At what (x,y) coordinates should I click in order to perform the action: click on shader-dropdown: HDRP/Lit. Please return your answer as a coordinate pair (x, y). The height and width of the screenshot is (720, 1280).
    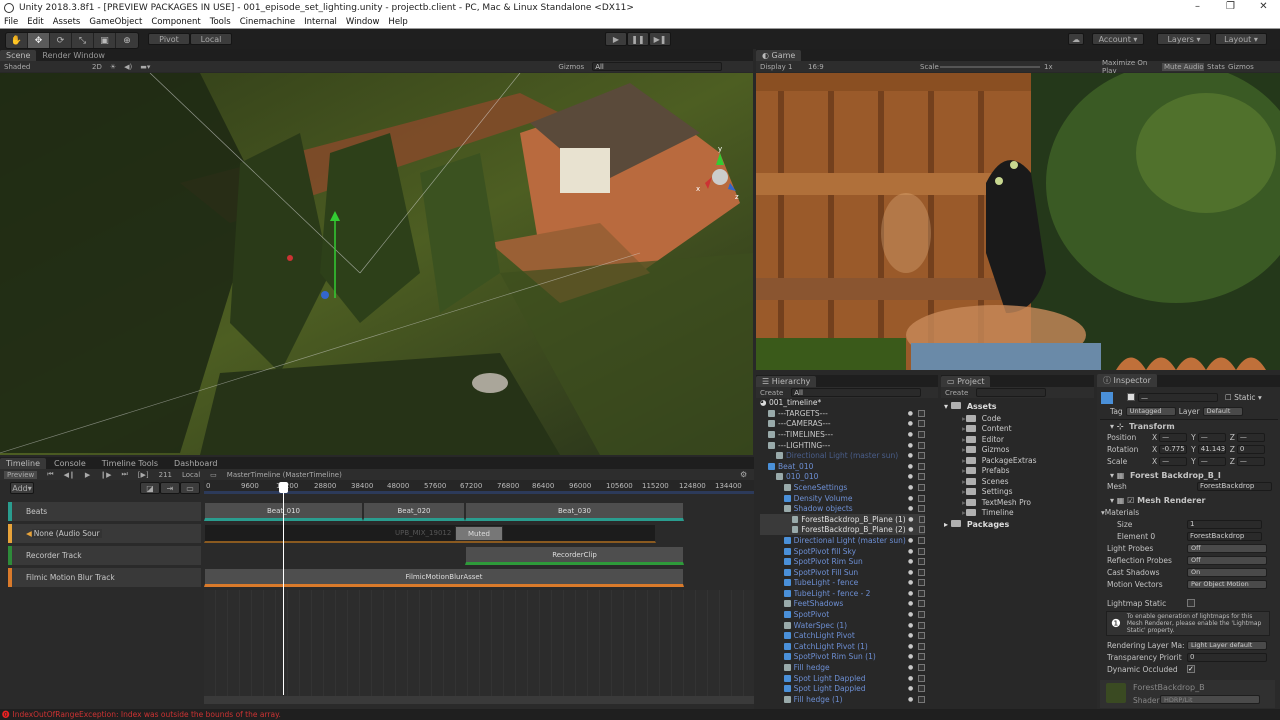
    Looking at the image, I should click on (1210, 699).